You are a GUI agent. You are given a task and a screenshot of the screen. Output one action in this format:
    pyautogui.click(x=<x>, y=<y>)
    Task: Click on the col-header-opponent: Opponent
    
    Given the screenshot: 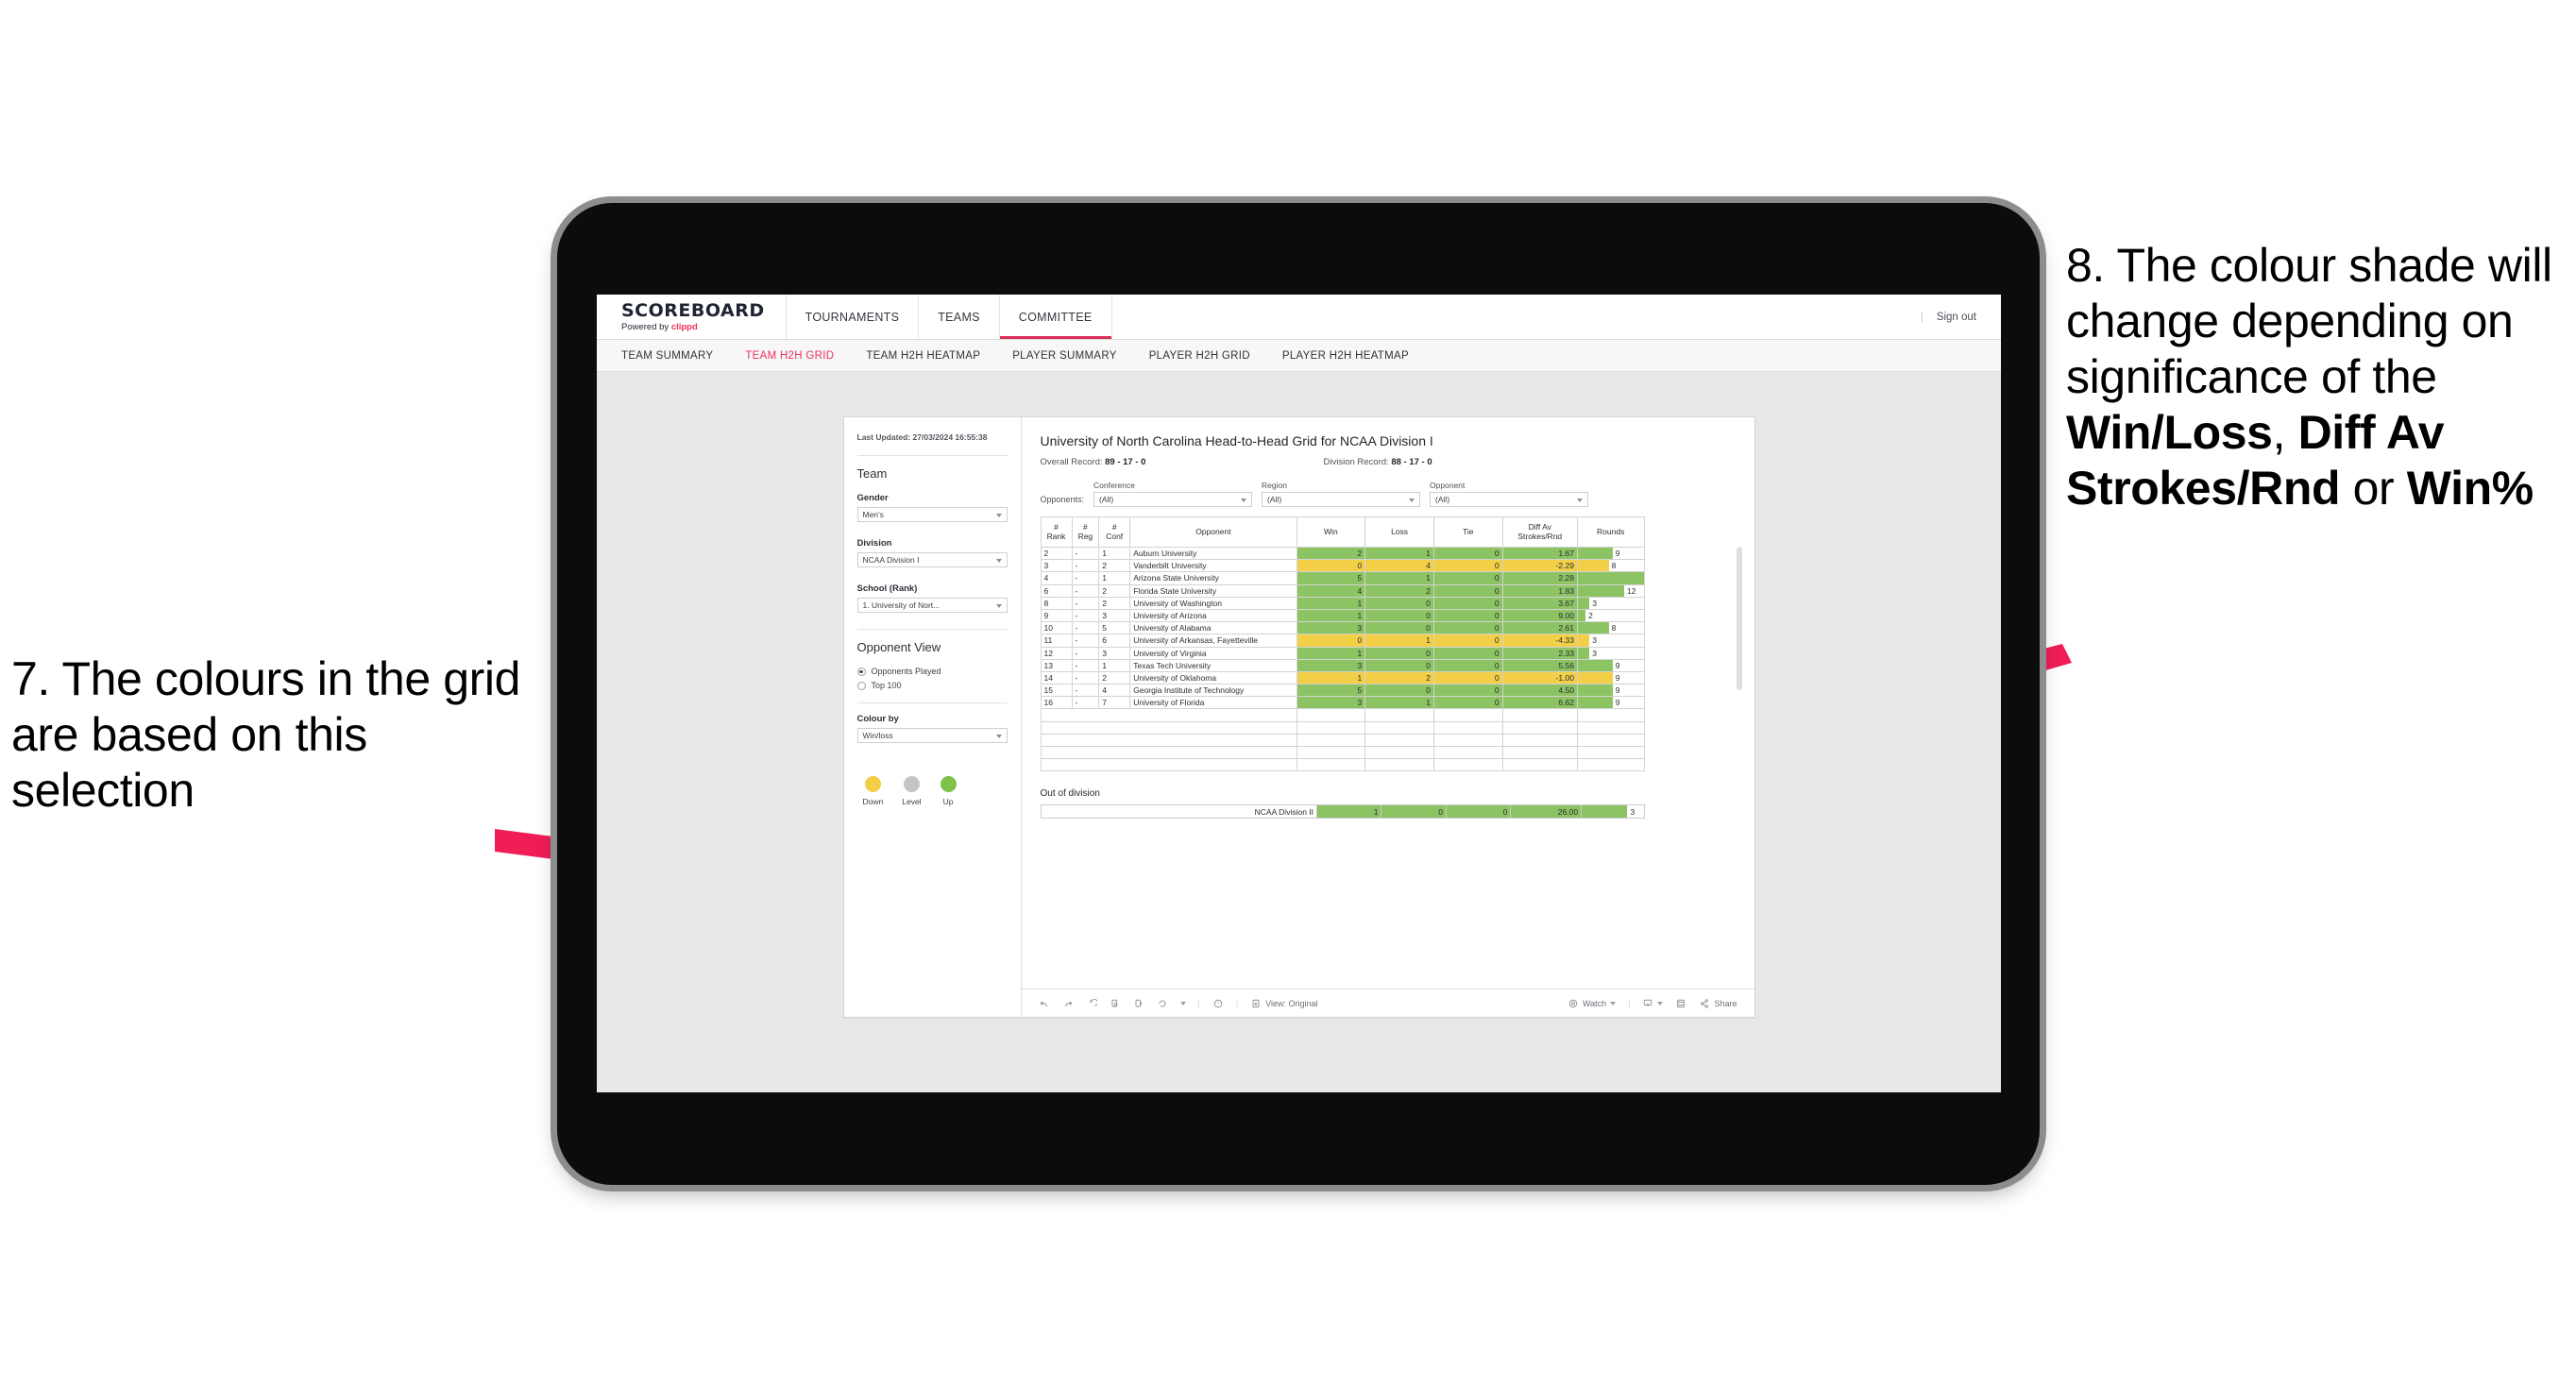 What is the action you would take?
    pyautogui.click(x=1213, y=532)
    